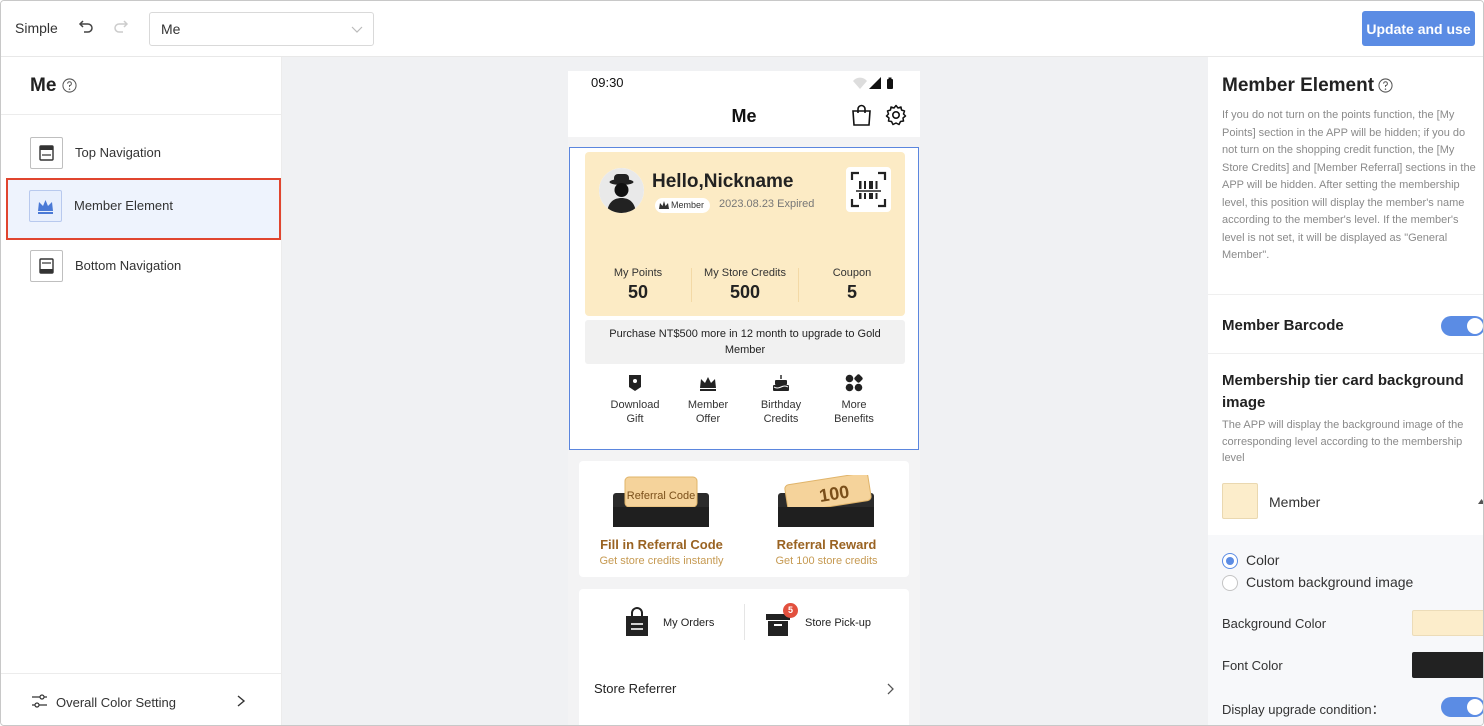 The height and width of the screenshot is (726, 1484). Describe the element at coordinates (635, 383) in the screenshot. I see `gift-tag-icon` at that location.